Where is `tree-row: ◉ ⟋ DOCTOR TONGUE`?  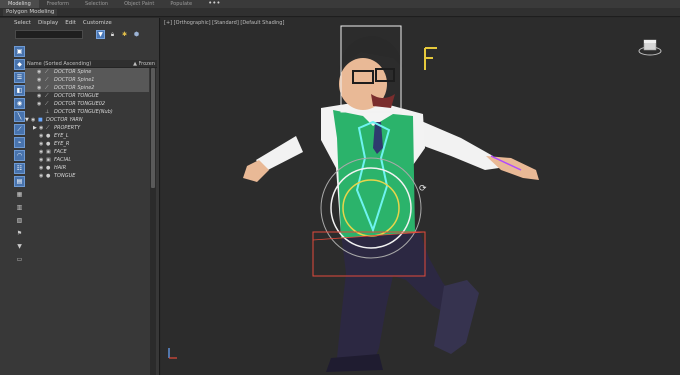 tree-row: ◉ ⟋ DOCTOR TONGUE is located at coordinates (87, 96).